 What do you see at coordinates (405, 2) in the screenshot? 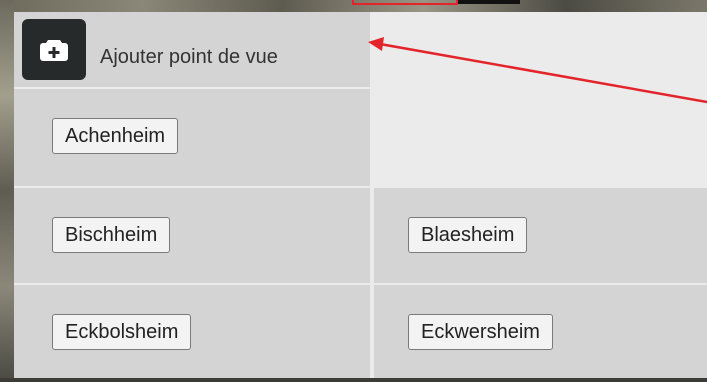
I see `annotation-highlight-box` at bounding box center [405, 2].